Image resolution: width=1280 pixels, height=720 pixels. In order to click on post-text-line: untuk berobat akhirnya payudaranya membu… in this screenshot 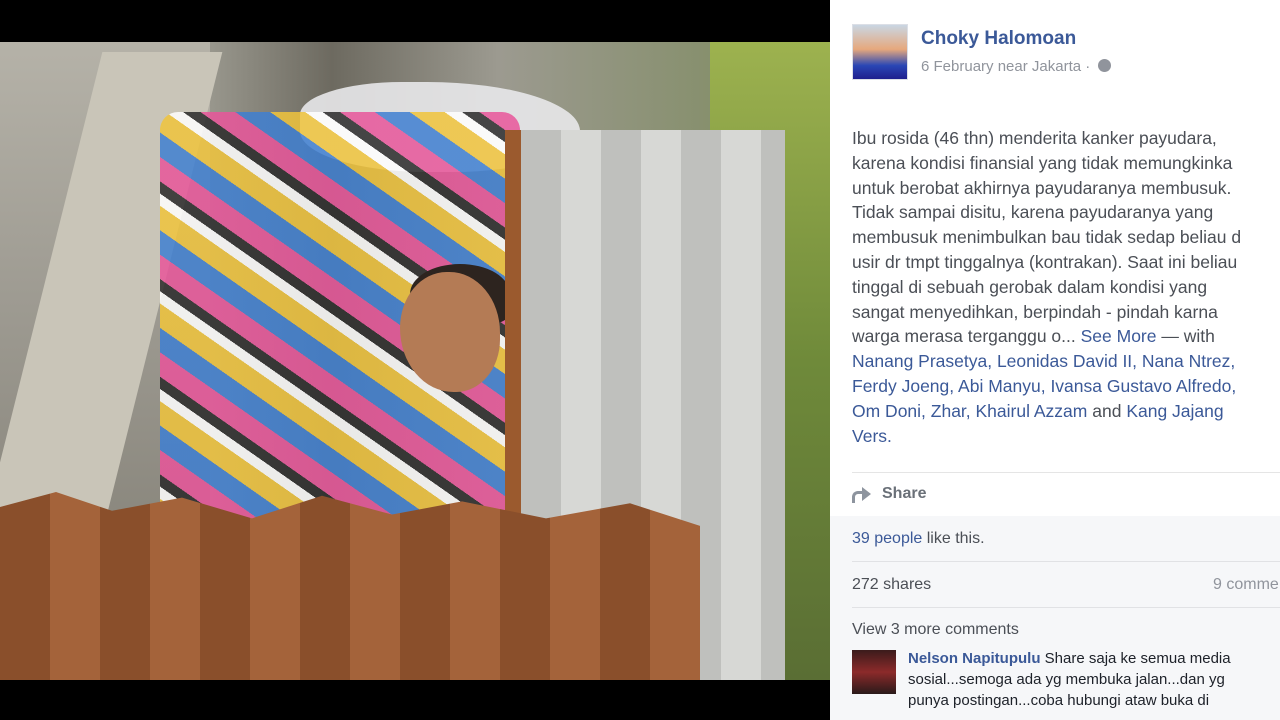, I will do `click(1042, 187)`.